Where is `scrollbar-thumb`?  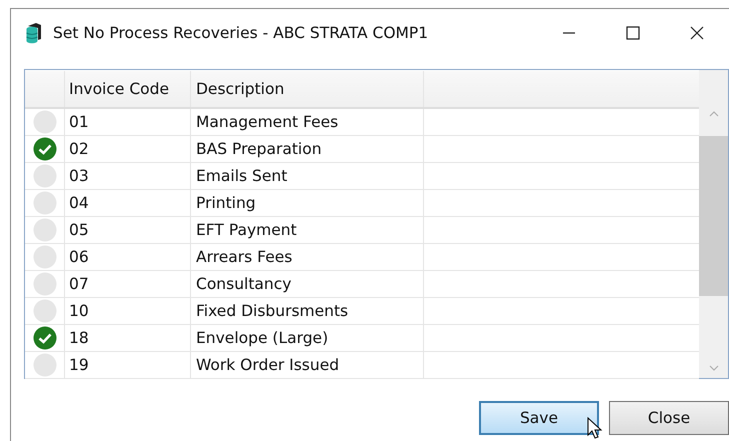 scrollbar-thumb is located at coordinates (713, 216).